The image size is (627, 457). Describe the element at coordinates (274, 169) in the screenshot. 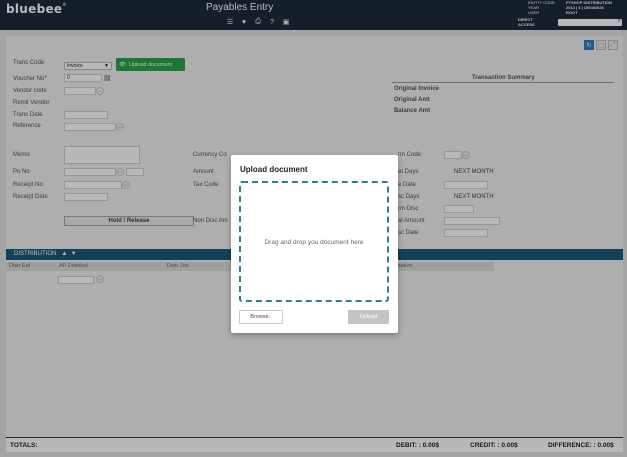

I see `modal-title: Upload document` at that location.